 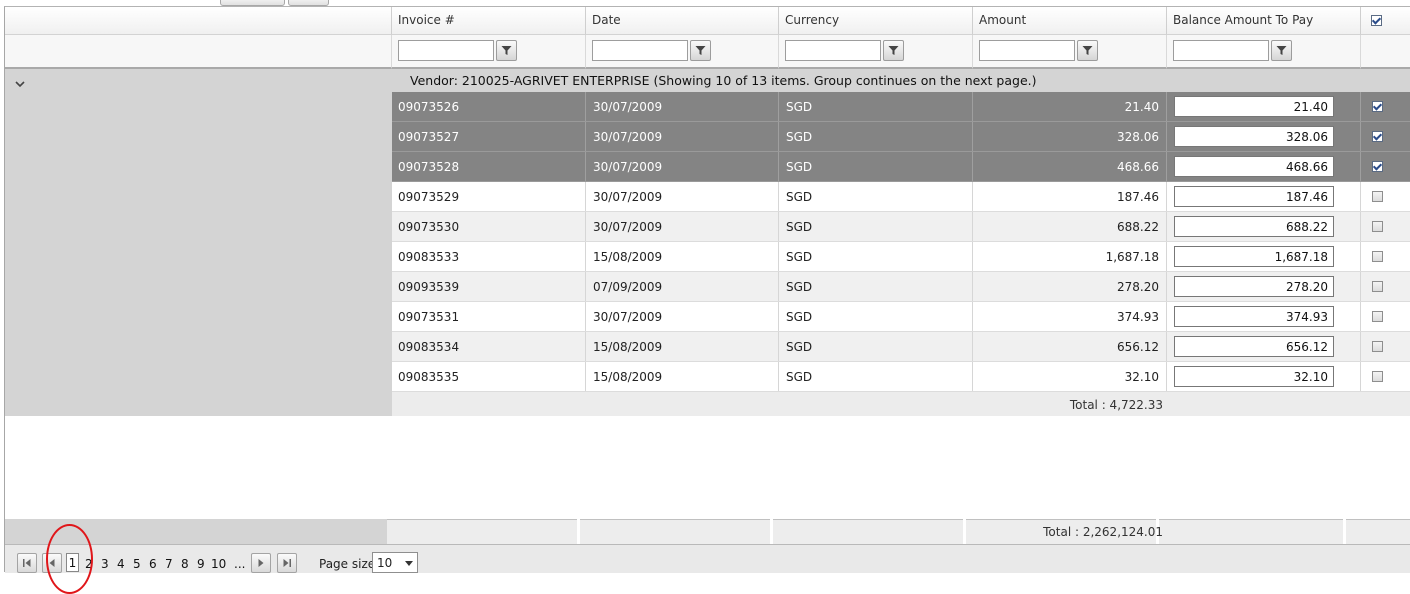 What do you see at coordinates (1376, 20) in the screenshot?
I see `select-all-checkbox` at bounding box center [1376, 20].